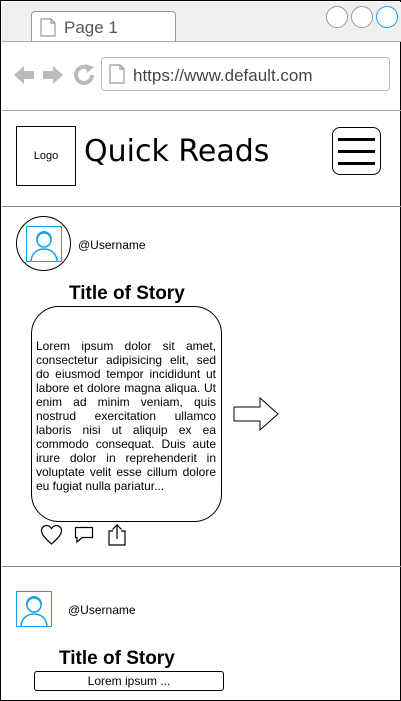 The image size is (401, 701). What do you see at coordinates (84, 75) in the screenshot?
I see `reload-icon` at bounding box center [84, 75].